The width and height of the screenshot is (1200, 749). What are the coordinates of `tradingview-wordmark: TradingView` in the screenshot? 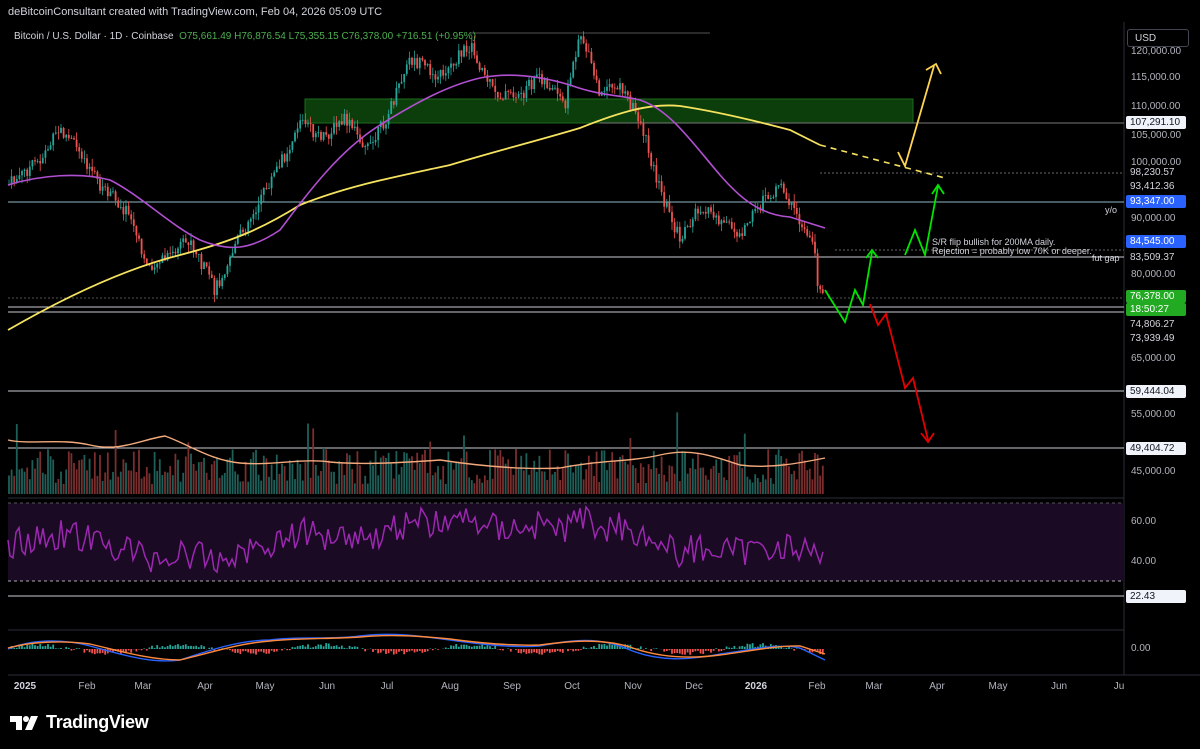 It's located at (97, 722).